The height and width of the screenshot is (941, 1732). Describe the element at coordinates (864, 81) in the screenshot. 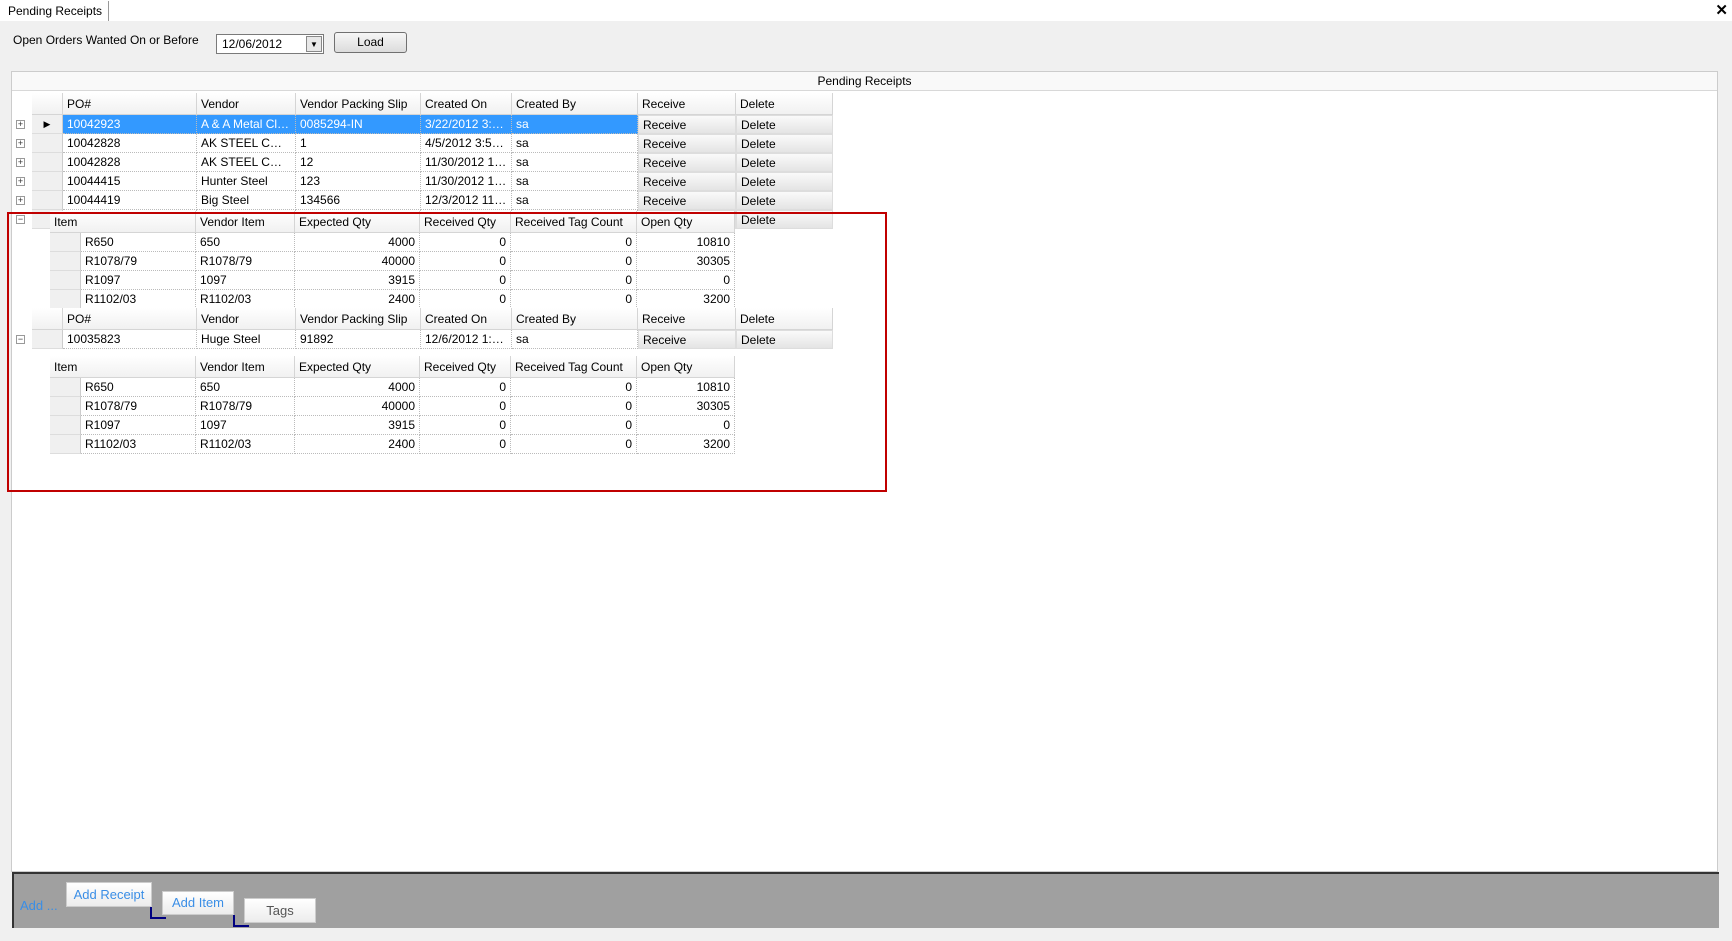

I see `grid-caption: Pending Receipts` at that location.